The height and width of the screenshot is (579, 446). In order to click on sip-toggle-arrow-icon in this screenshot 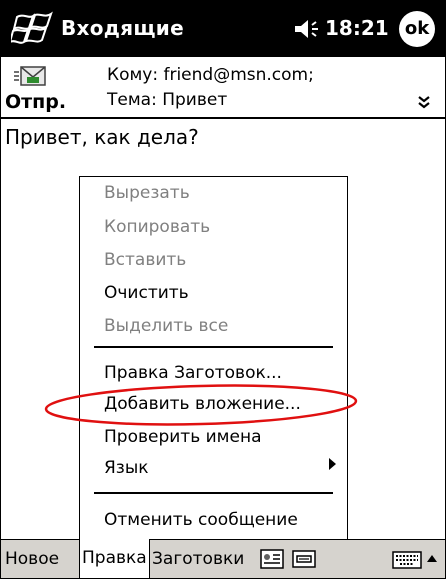, I will do `click(432, 558)`.